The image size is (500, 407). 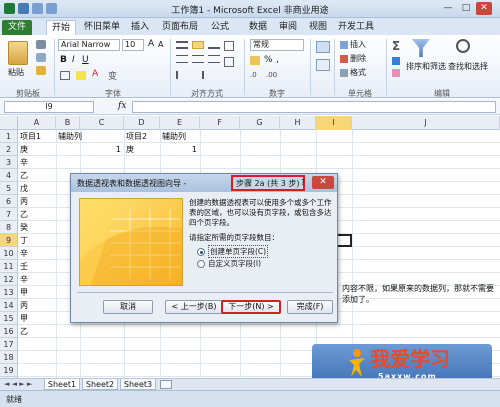 I want to click on cut-icon, so click(x=41, y=44).